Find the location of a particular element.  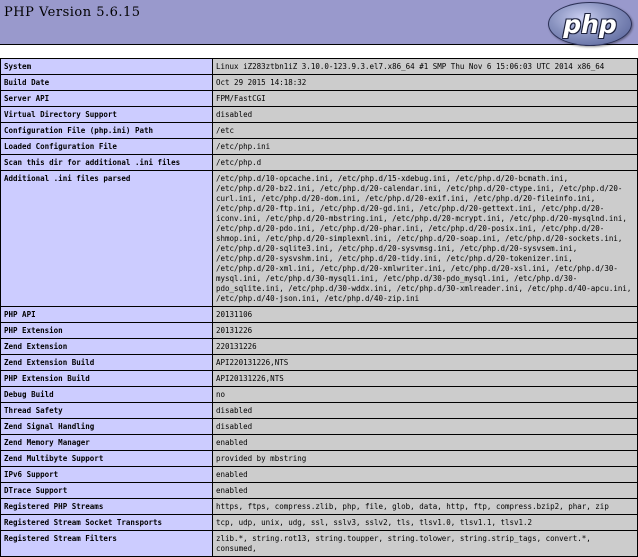

row-label: Virtual Directory Support is located at coordinates (106, 114).